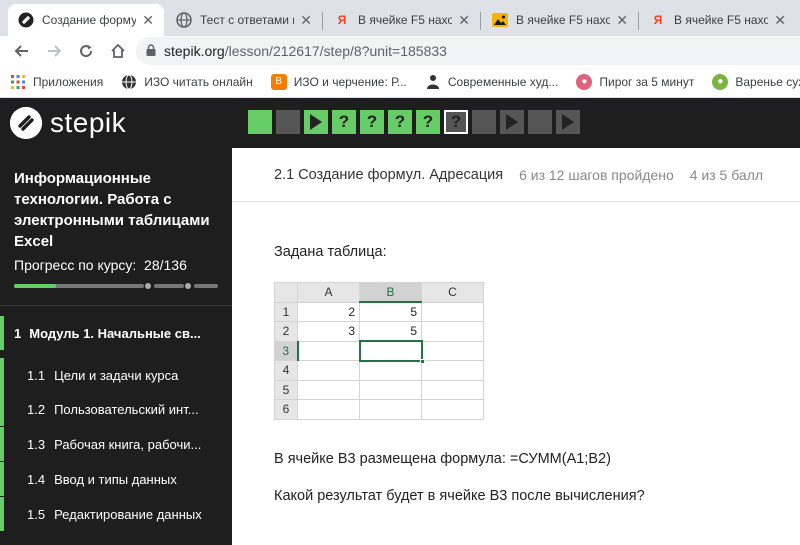 This screenshot has height=545, width=800. I want to click on tab-stepik-active: Создание формул ✕, so click(86, 20).